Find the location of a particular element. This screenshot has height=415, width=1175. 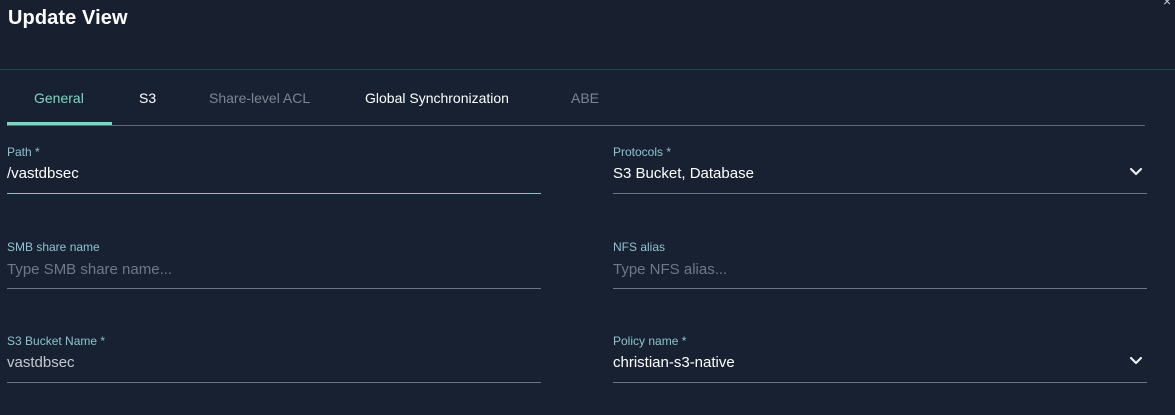

tab-share-level-acl: Share-level ACL is located at coordinates (260, 98).